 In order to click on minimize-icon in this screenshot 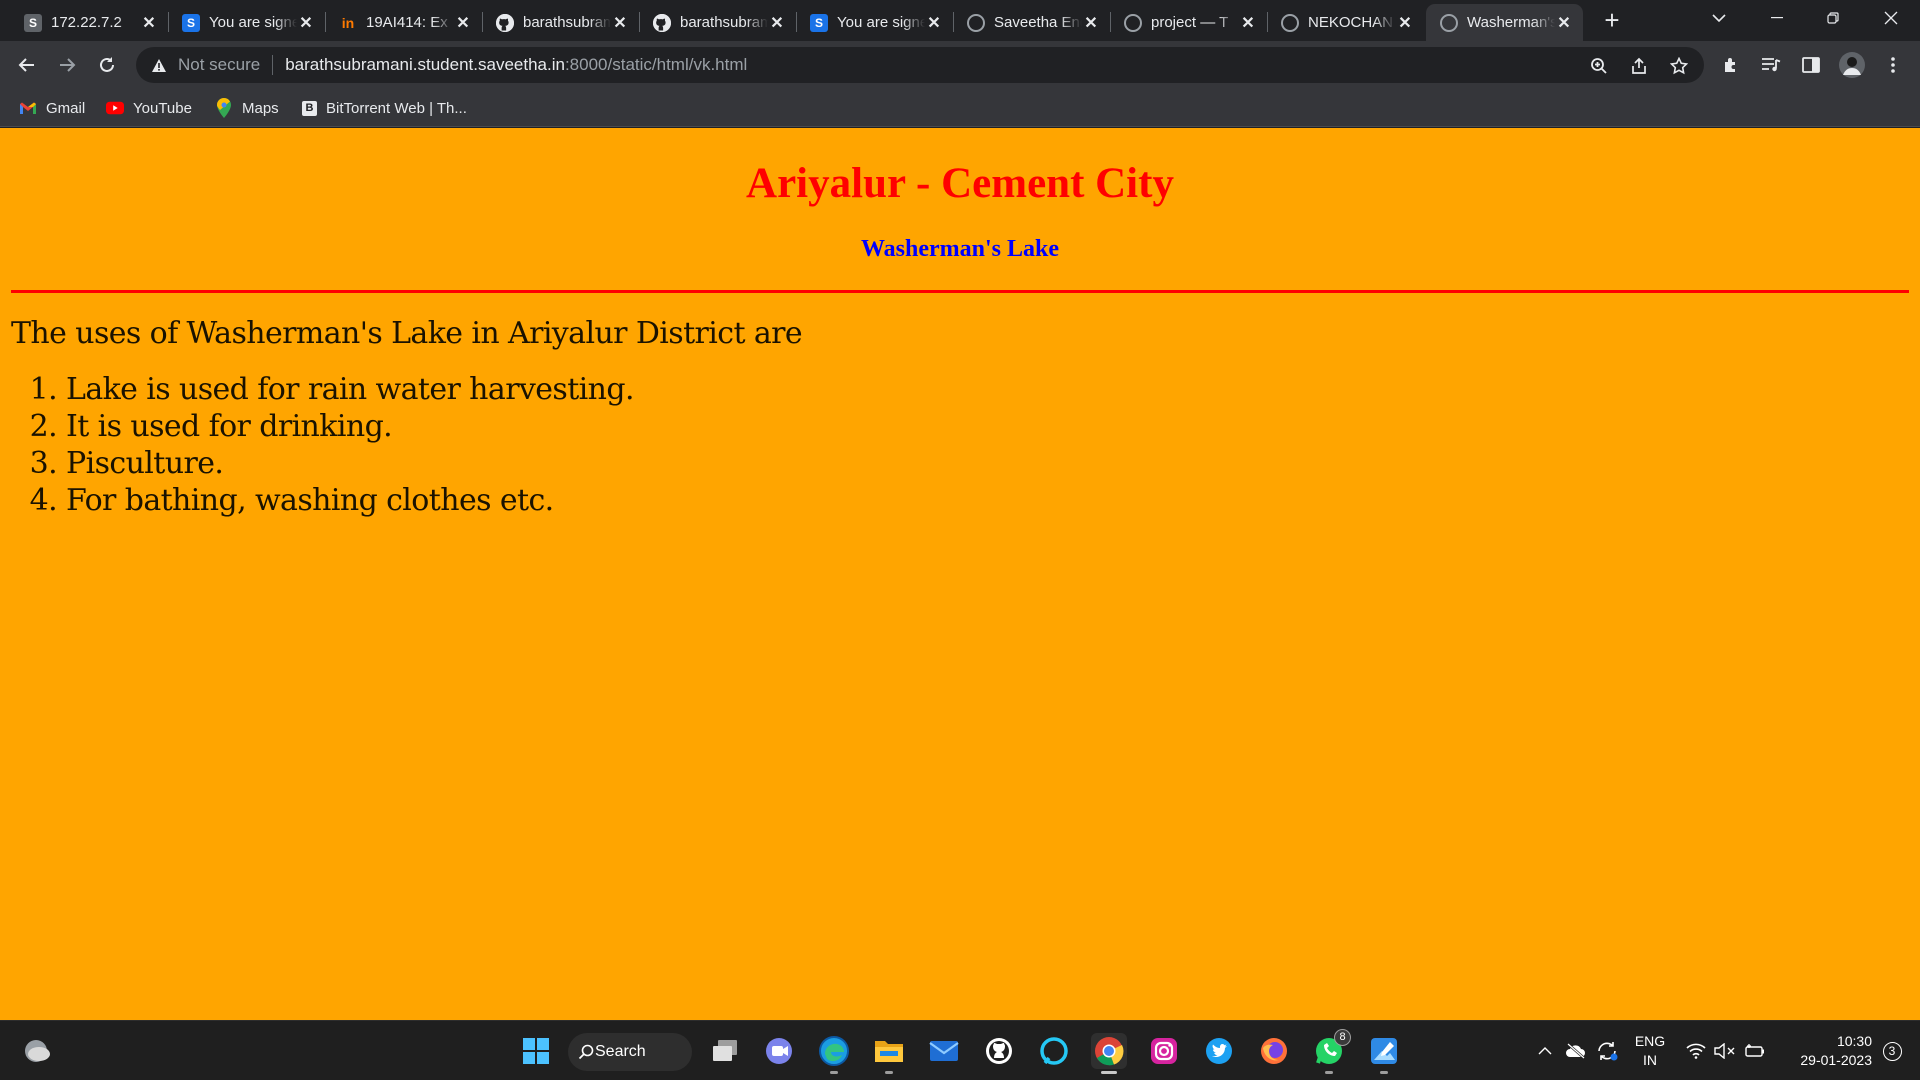, I will do `click(1777, 18)`.